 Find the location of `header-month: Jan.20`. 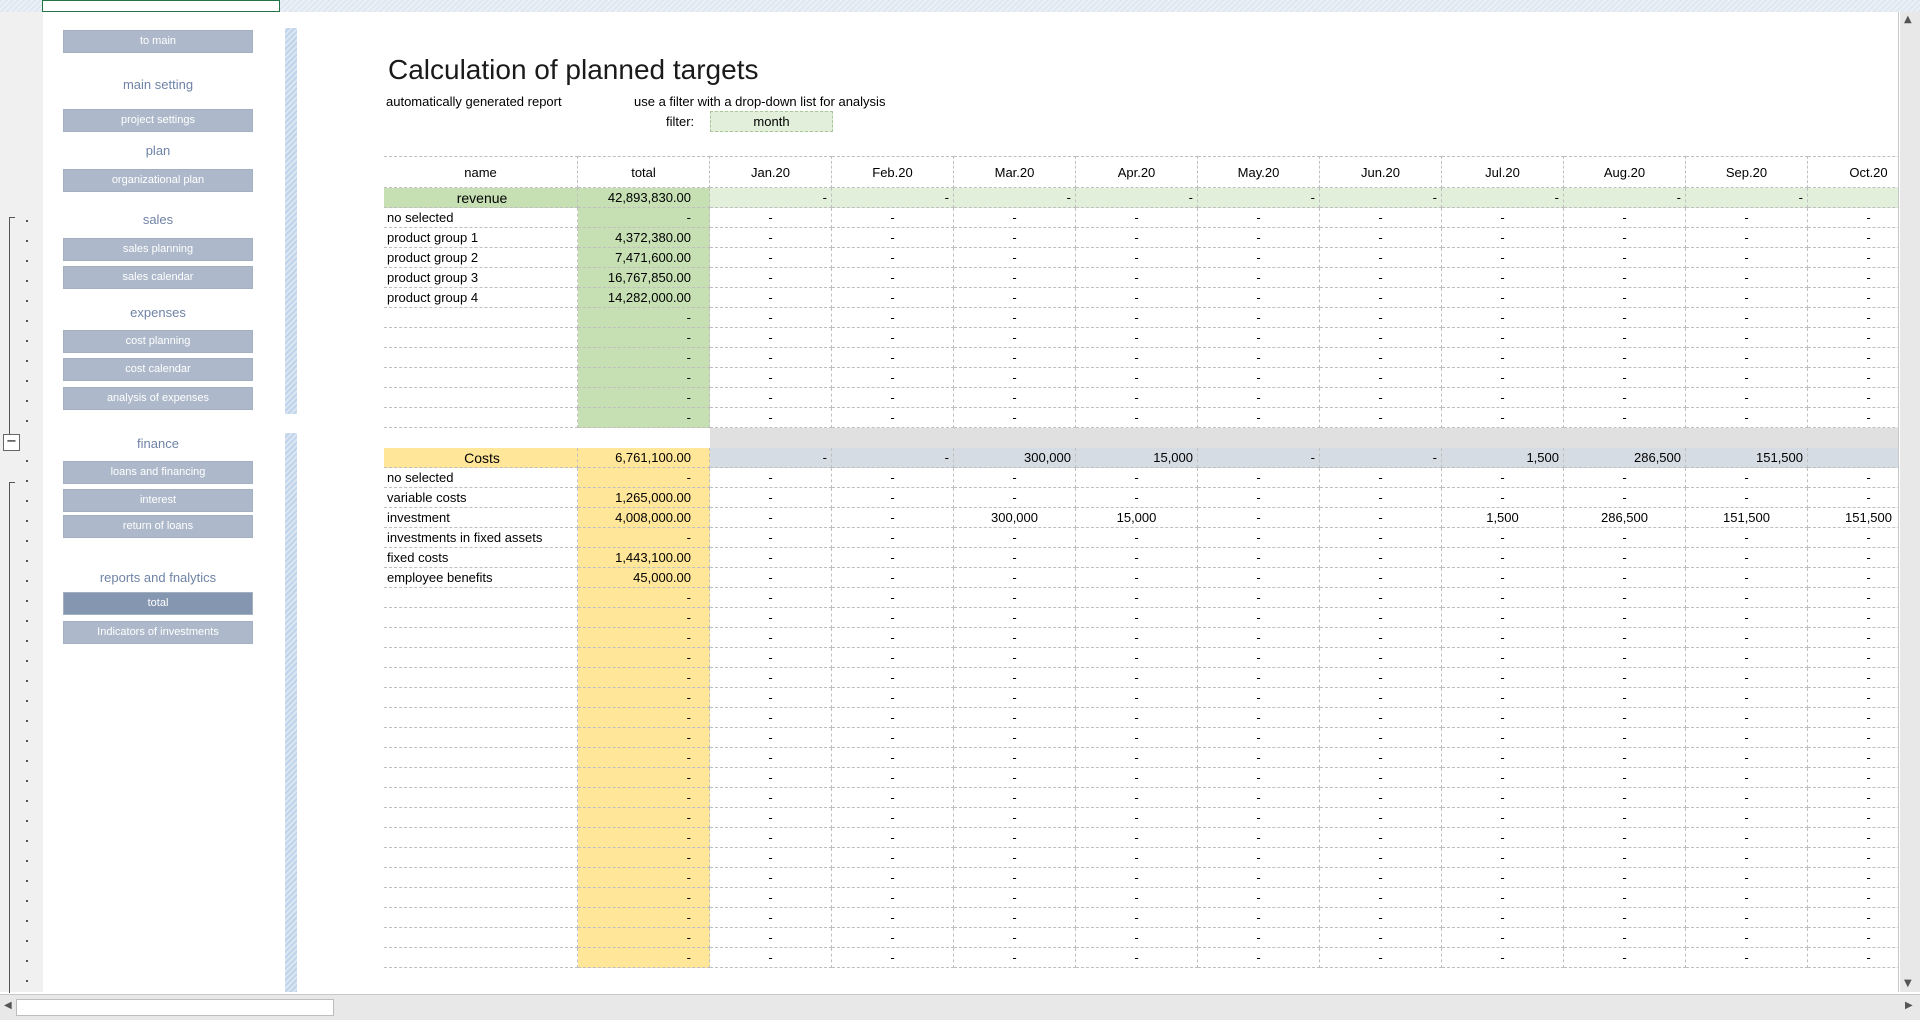

header-month: Jan.20 is located at coordinates (771, 172).